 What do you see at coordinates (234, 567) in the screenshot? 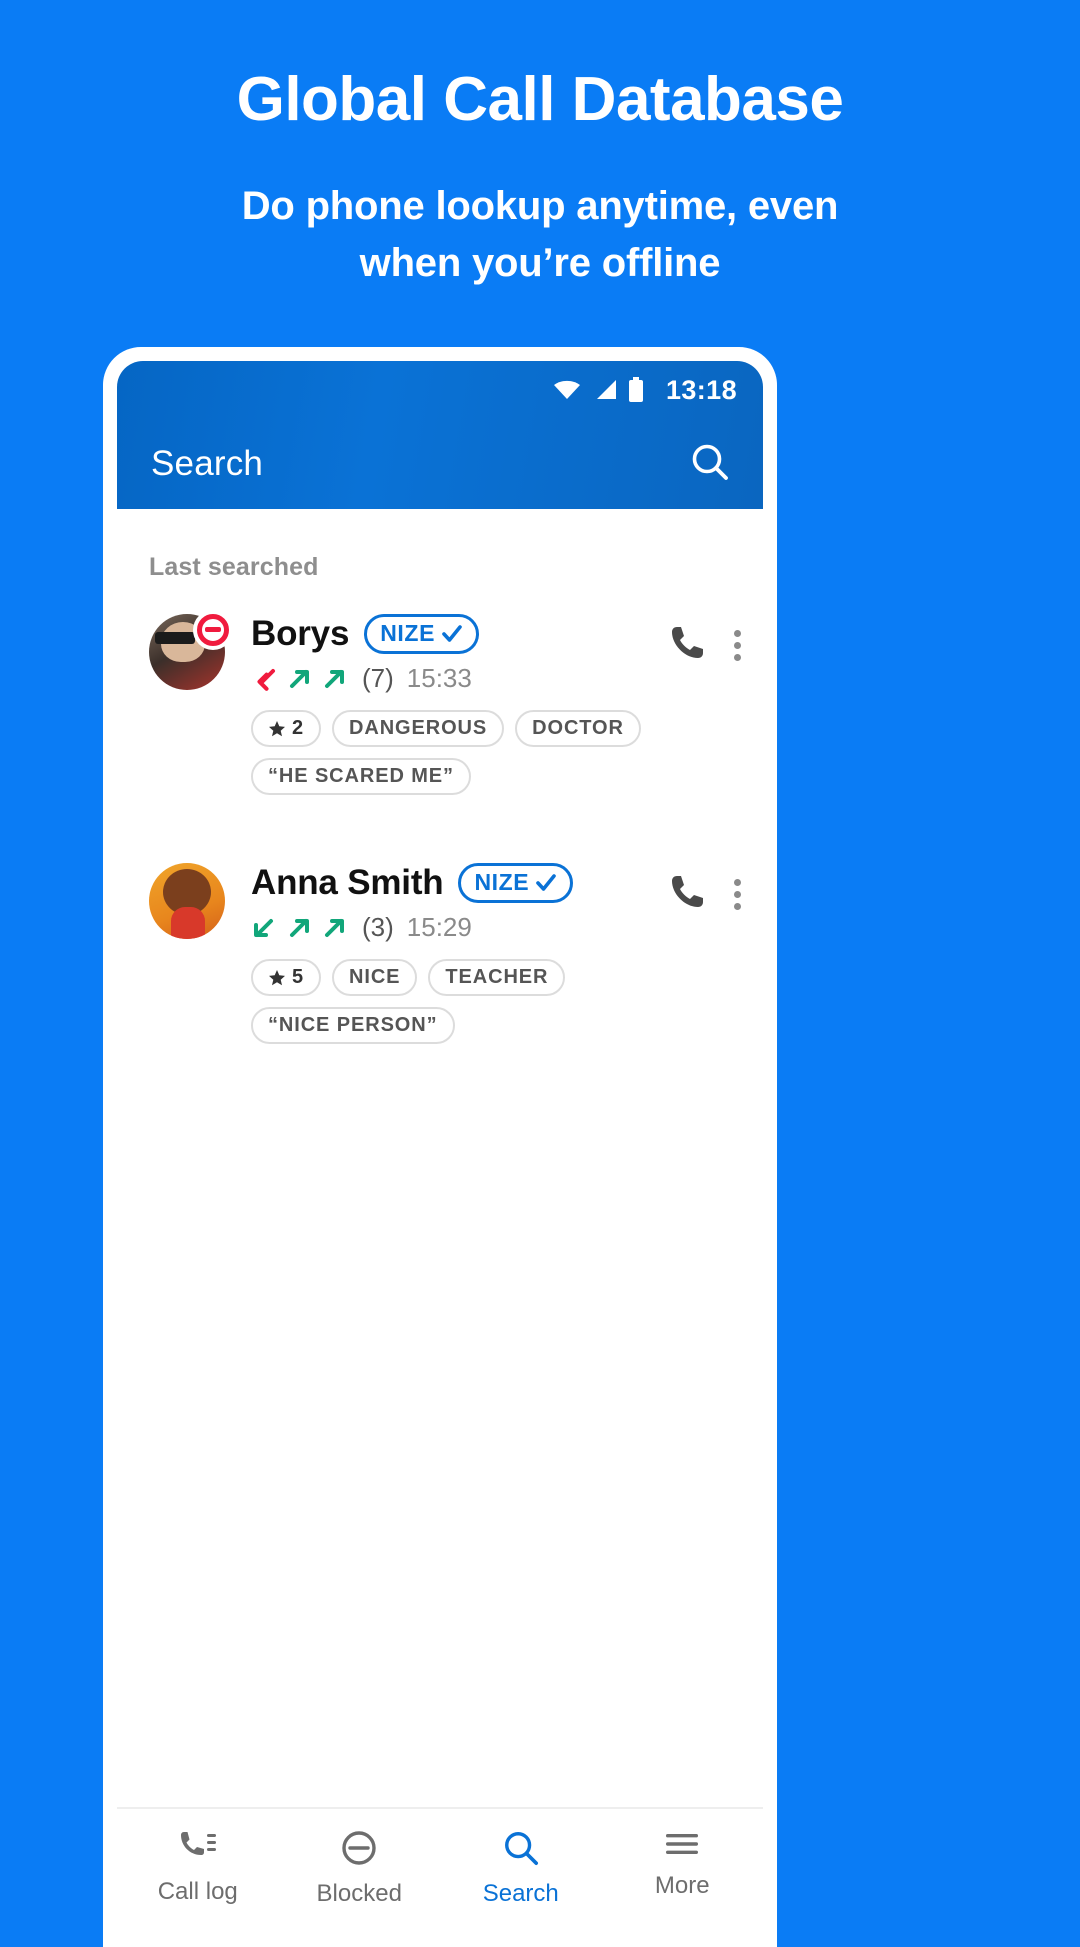
I see `section-title-last-searched: Last searched` at bounding box center [234, 567].